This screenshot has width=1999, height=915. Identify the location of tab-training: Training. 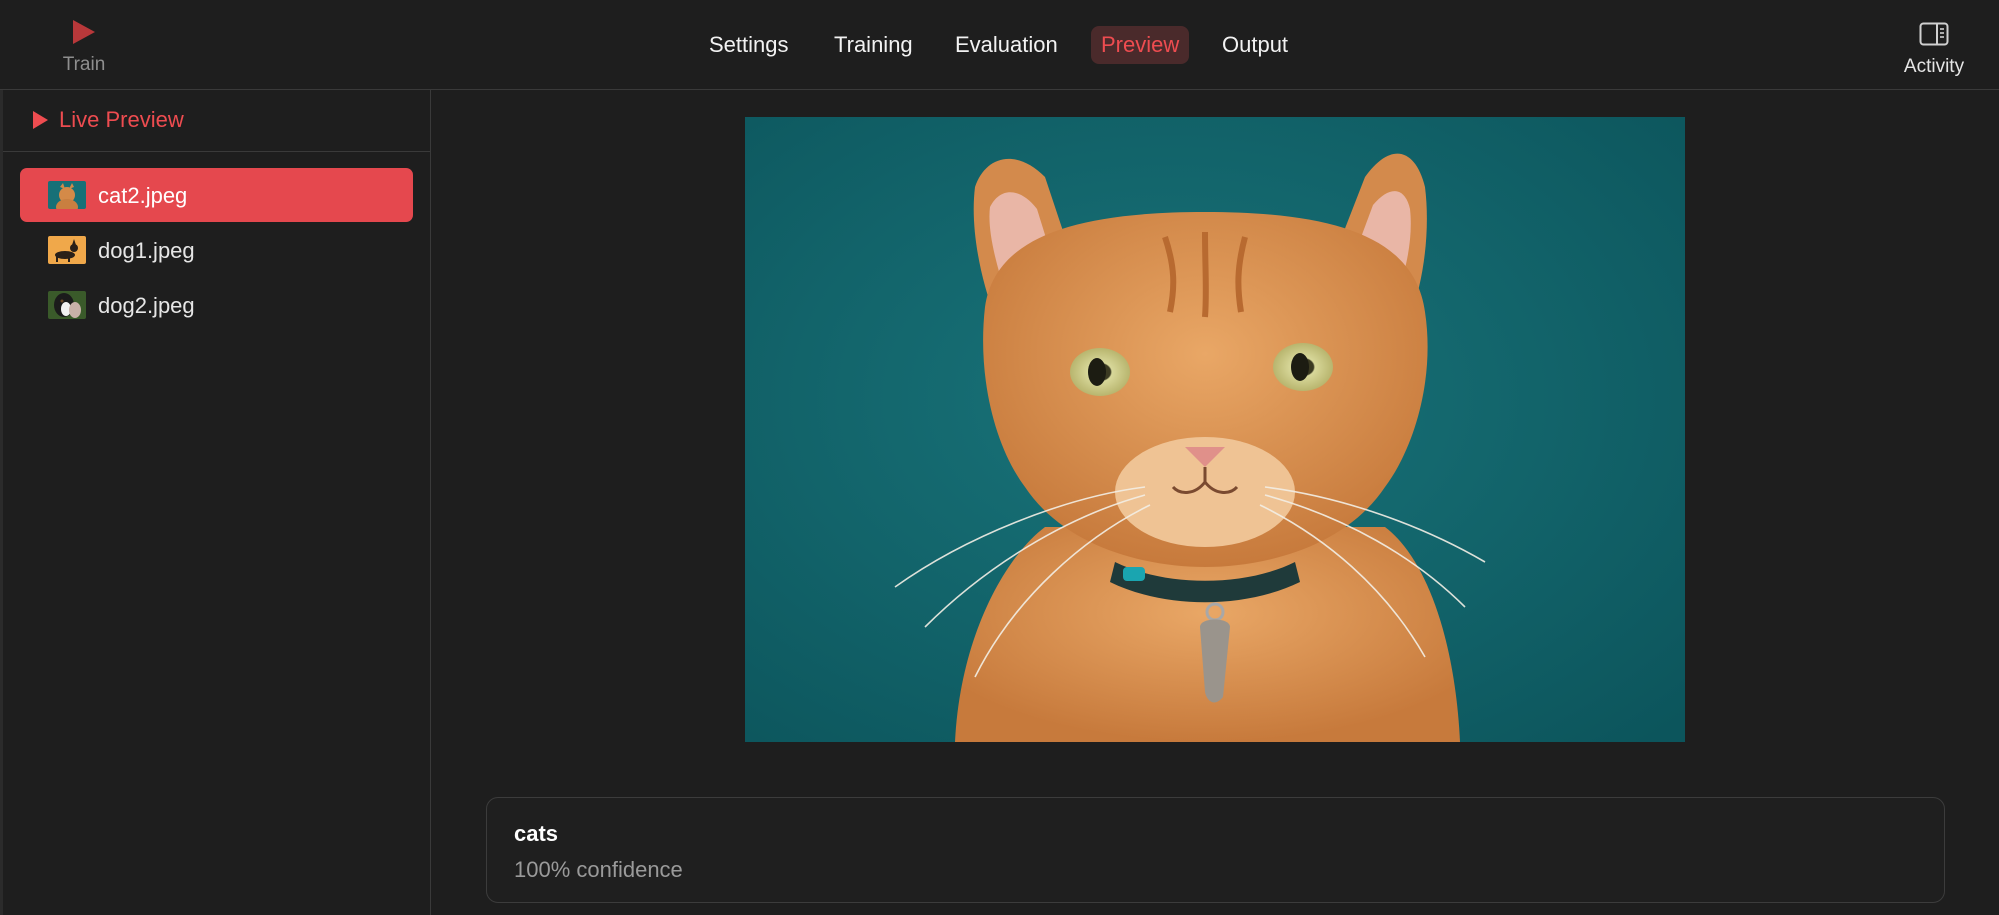
(873, 45).